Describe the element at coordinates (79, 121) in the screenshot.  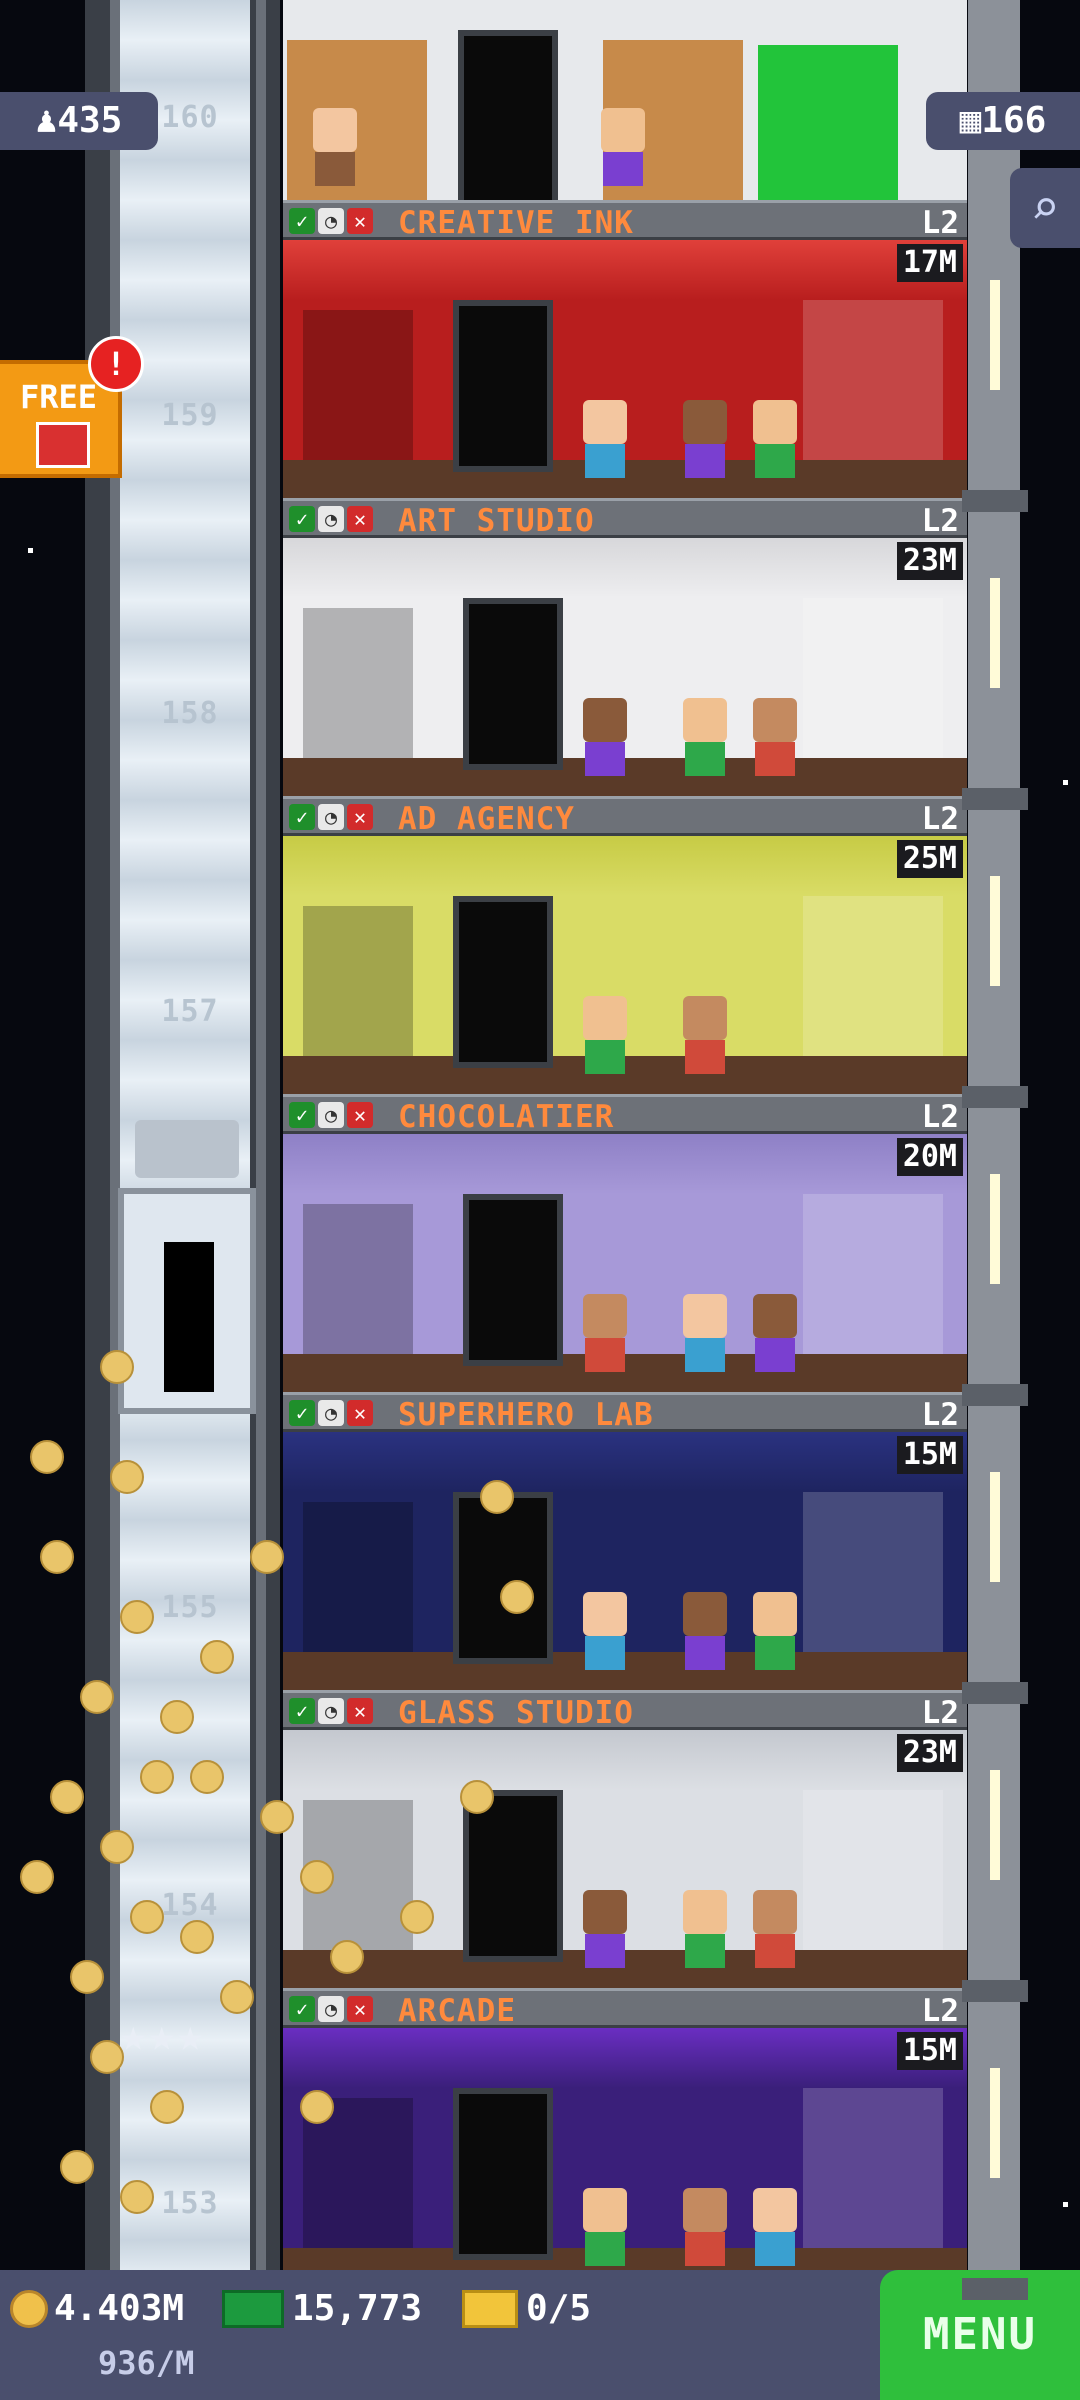
I see `population-badge: ♟435` at that location.